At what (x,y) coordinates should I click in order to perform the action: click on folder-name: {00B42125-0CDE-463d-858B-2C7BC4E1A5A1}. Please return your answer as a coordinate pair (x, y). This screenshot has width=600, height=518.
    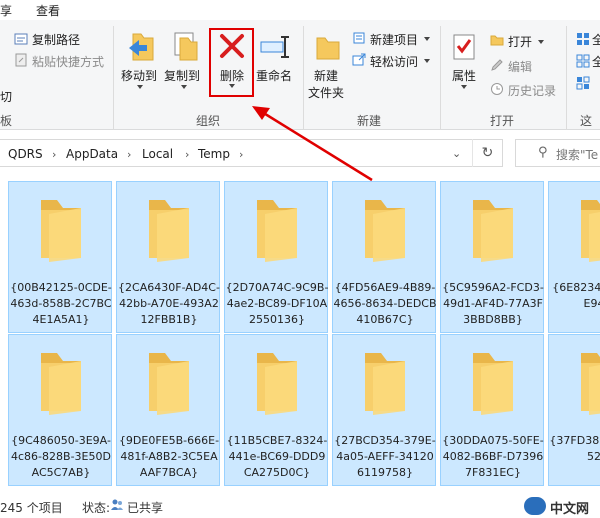
    Looking at the image, I should click on (61, 303).